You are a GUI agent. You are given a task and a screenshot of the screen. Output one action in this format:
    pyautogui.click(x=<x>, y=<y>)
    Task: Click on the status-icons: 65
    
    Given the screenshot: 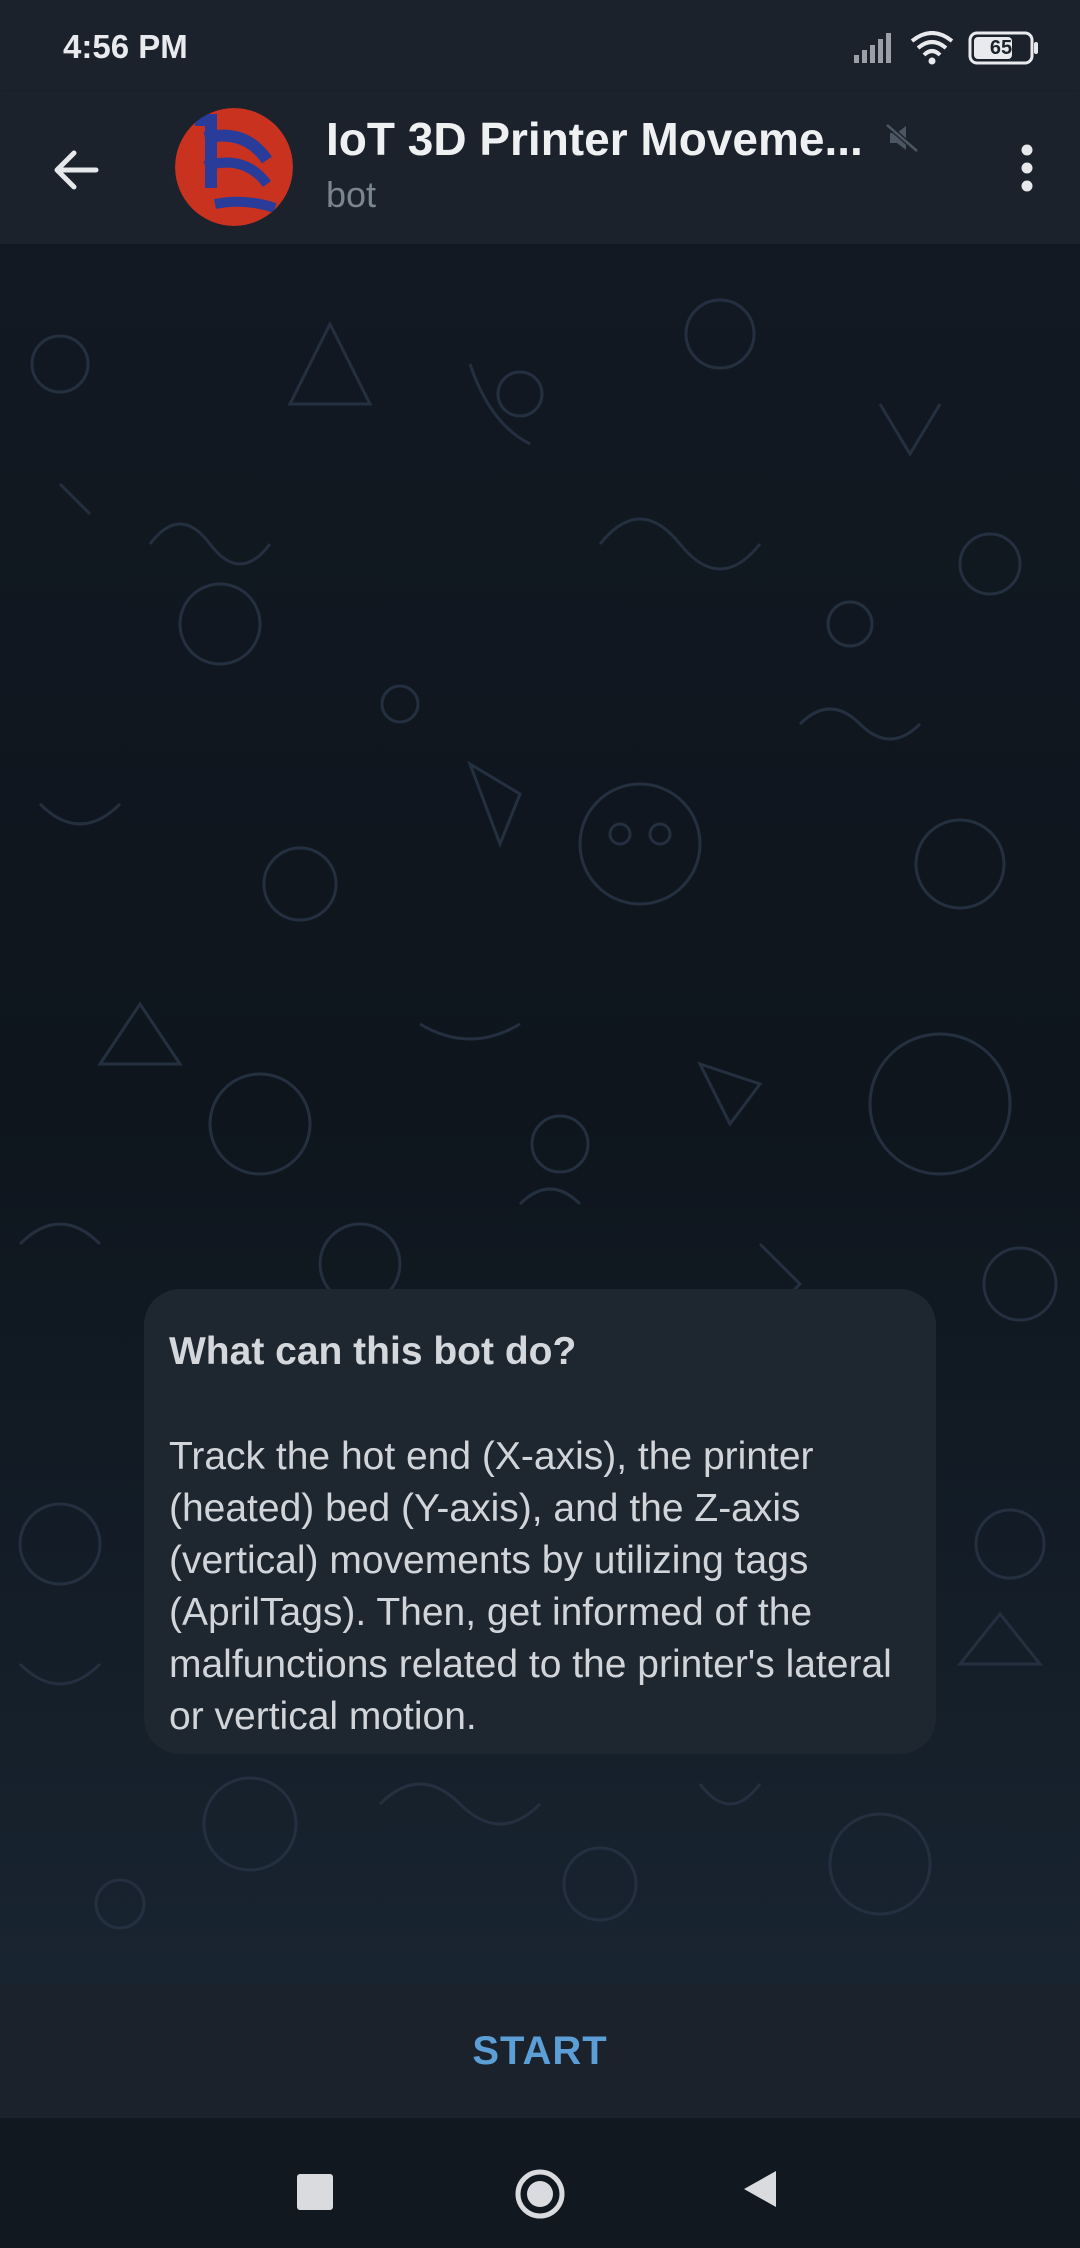 What is the action you would take?
    pyautogui.click(x=946, y=48)
    